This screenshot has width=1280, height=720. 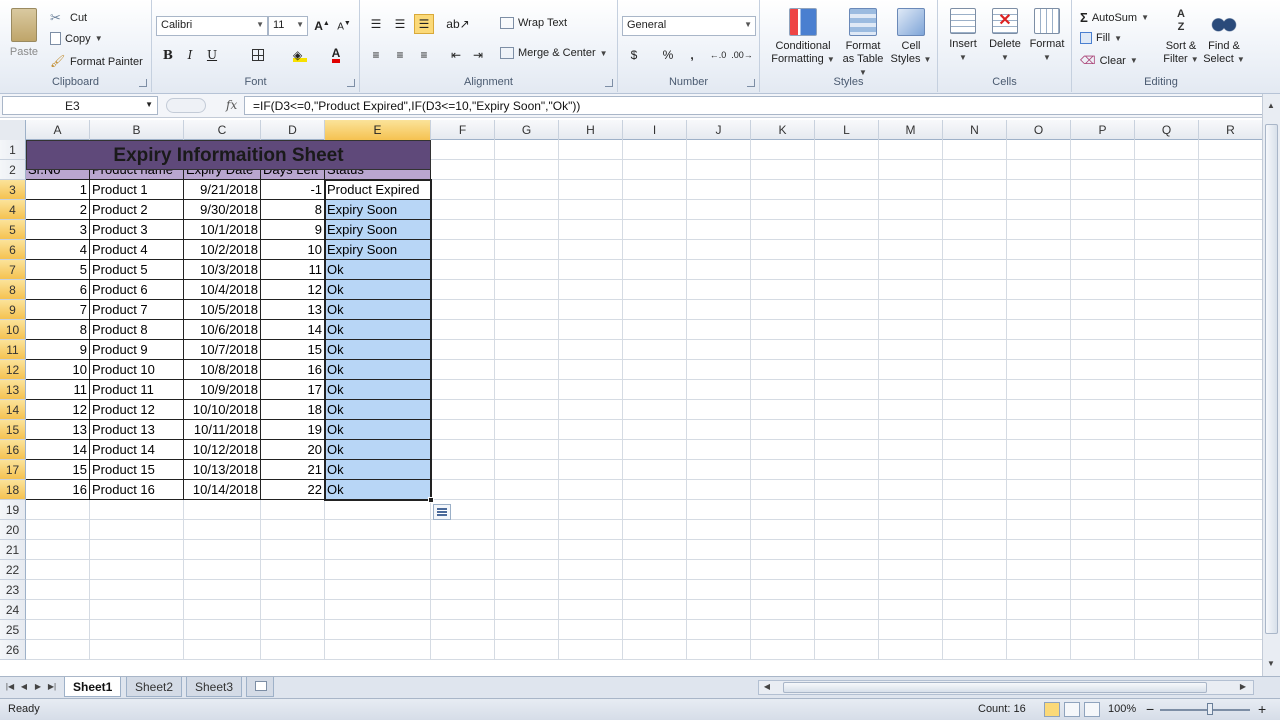 What do you see at coordinates (58, 450) in the screenshot?
I see `data-cell: 14` at bounding box center [58, 450].